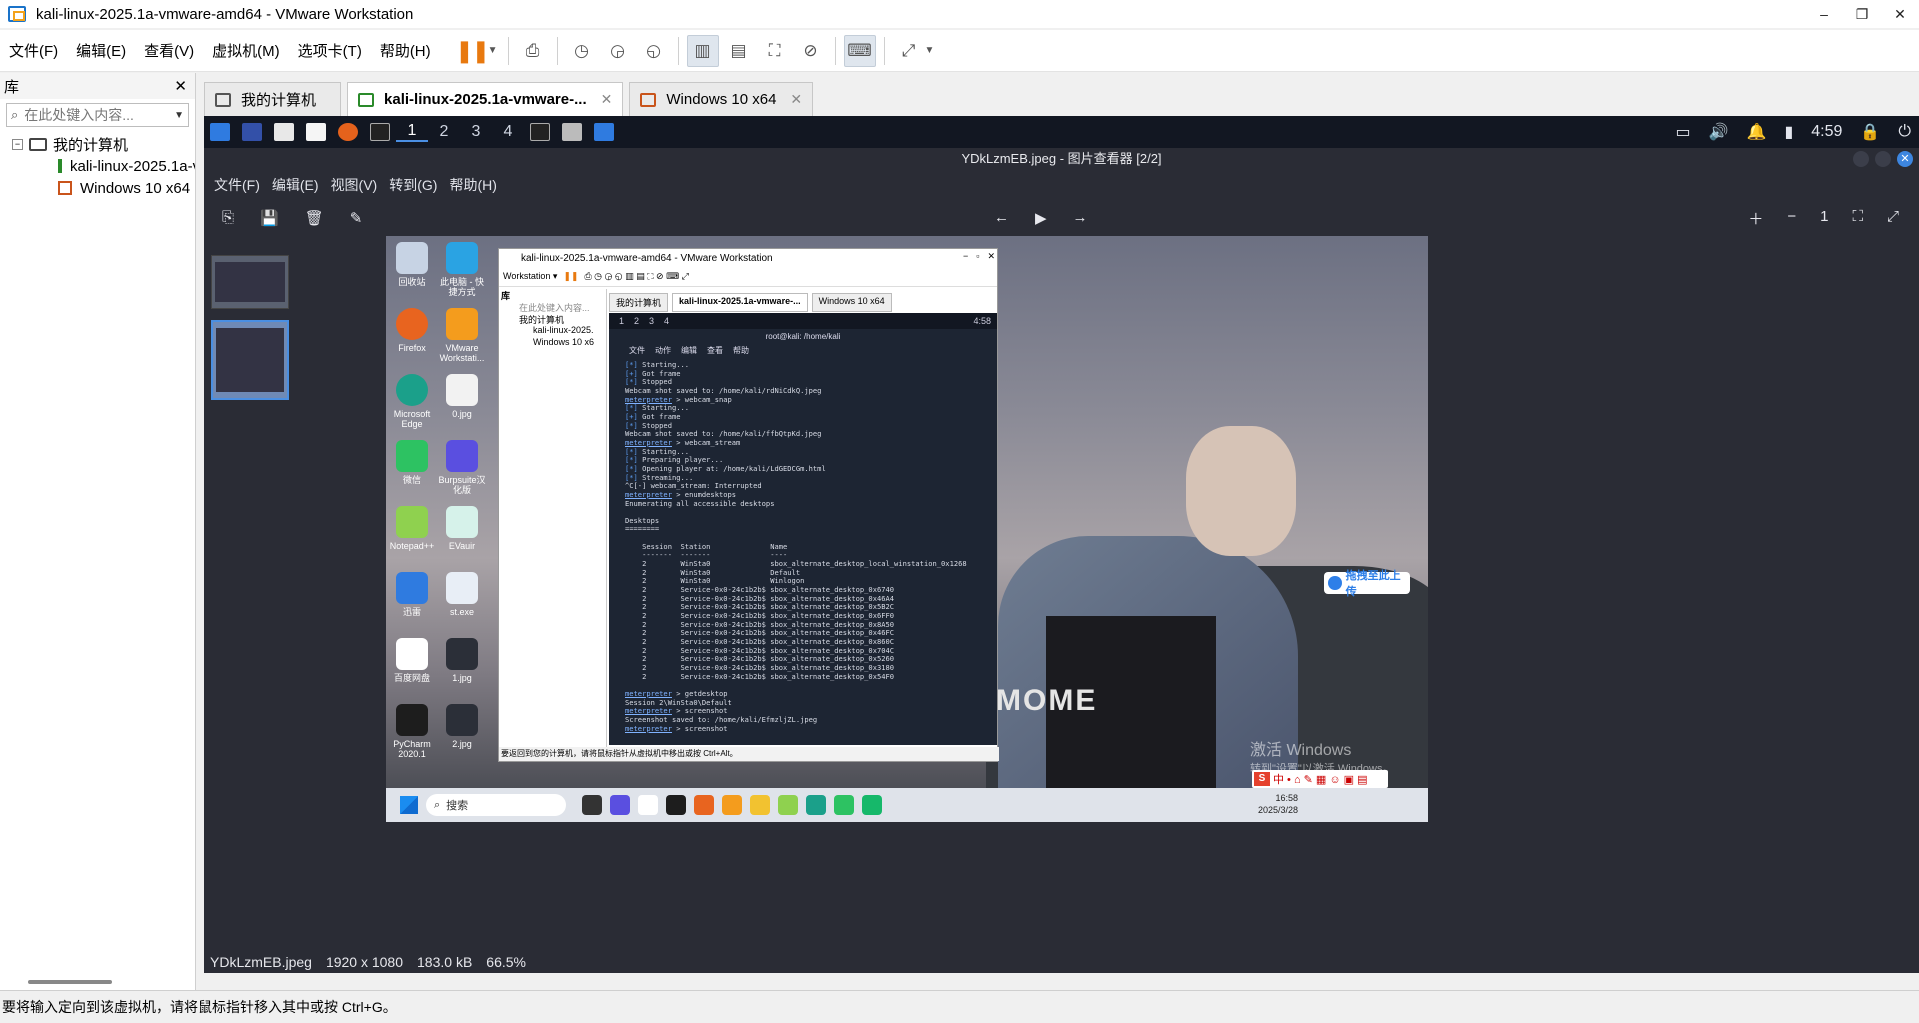  I want to click on vmware-logo-icon, so click(17, 14).